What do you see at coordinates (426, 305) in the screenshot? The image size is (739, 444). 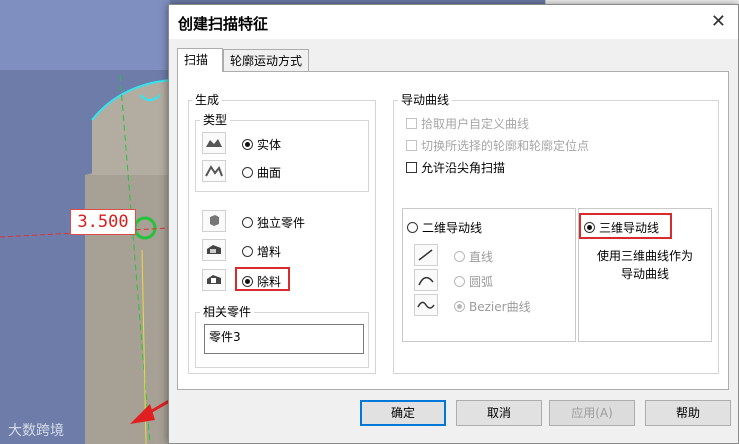 I see `bezier-icon` at bounding box center [426, 305].